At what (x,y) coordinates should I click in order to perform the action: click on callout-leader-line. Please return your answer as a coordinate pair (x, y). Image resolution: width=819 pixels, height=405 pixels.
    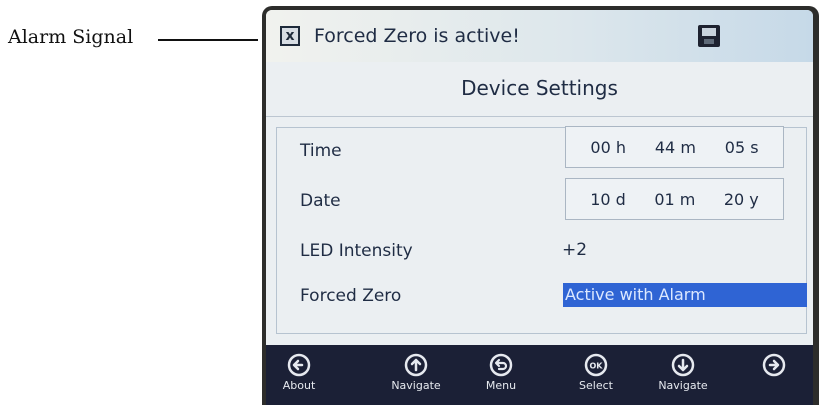
    Looking at the image, I should click on (208, 40).